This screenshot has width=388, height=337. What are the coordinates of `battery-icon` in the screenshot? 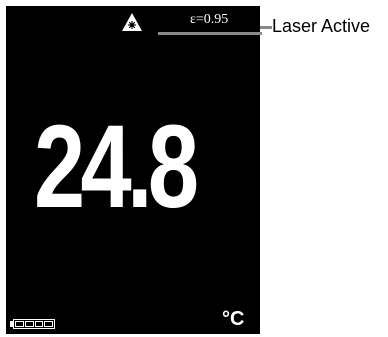 It's located at (34, 324).